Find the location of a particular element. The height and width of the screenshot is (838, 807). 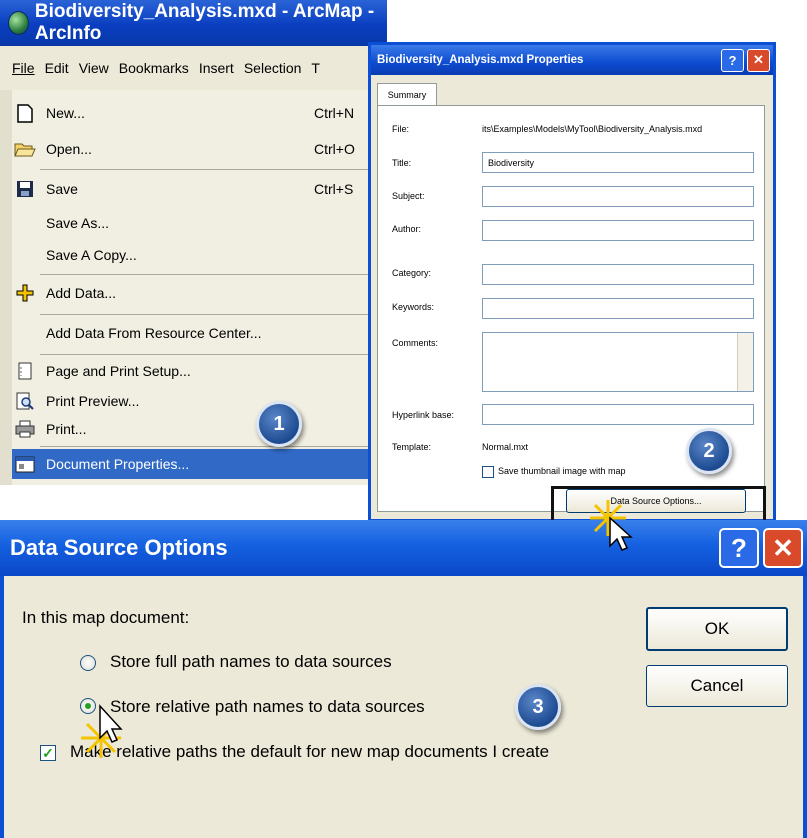

tab-summary: Summary is located at coordinates (407, 94).